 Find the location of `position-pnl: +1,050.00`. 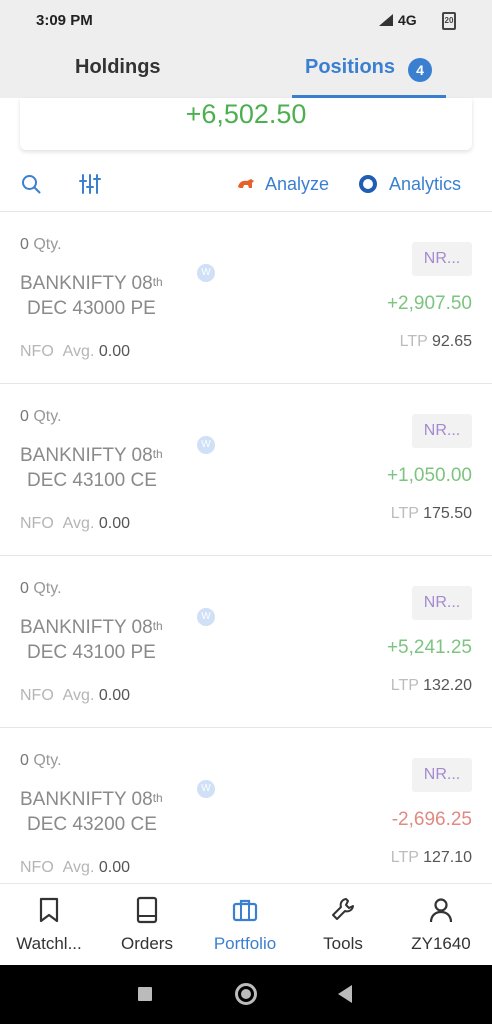

position-pnl: +1,050.00 is located at coordinates (429, 475).